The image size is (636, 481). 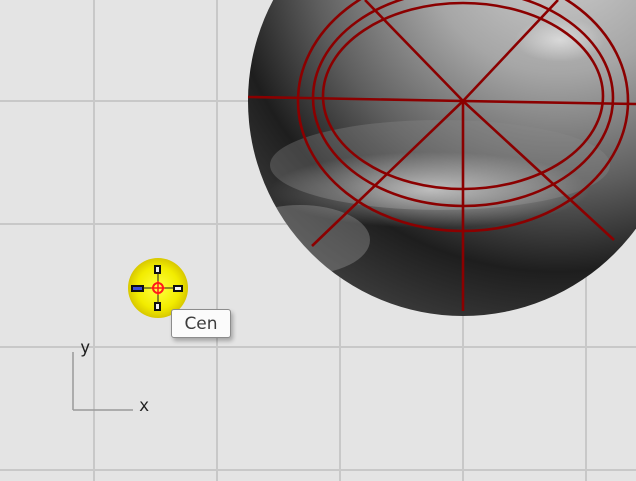 I want to click on snap-tooltip: Cen, so click(x=201, y=323).